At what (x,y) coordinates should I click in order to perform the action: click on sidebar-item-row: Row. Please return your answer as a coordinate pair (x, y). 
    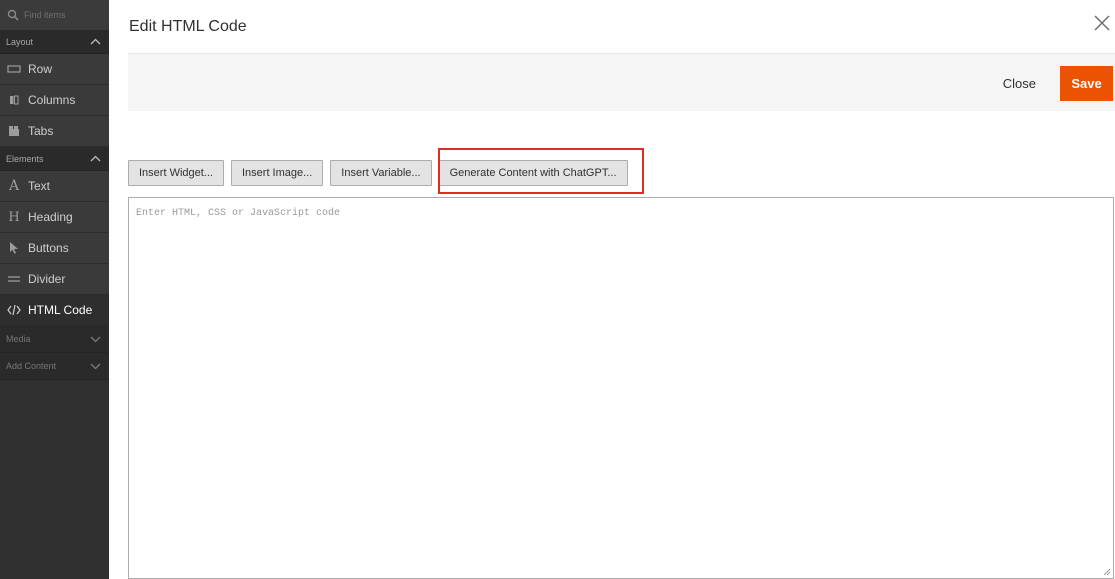
    Looking at the image, I should click on (54, 69).